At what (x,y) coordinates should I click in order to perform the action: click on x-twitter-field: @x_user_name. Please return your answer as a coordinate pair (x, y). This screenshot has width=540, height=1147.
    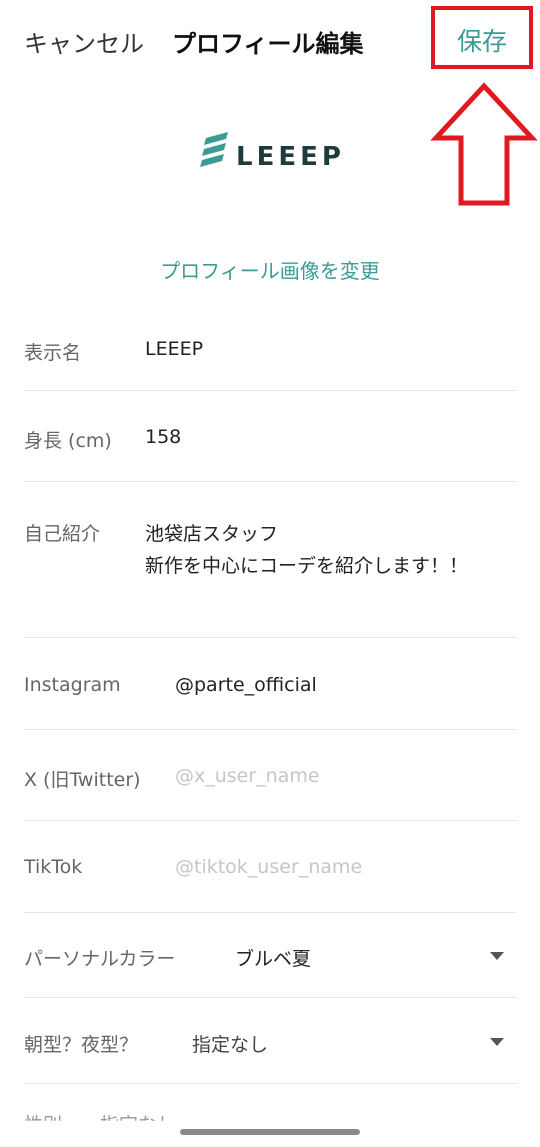
    Looking at the image, I should click on (247, 776).